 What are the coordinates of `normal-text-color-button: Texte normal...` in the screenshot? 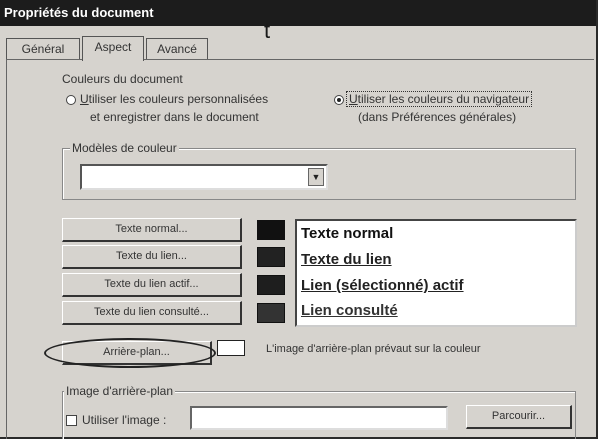 It's located at (152, 230).